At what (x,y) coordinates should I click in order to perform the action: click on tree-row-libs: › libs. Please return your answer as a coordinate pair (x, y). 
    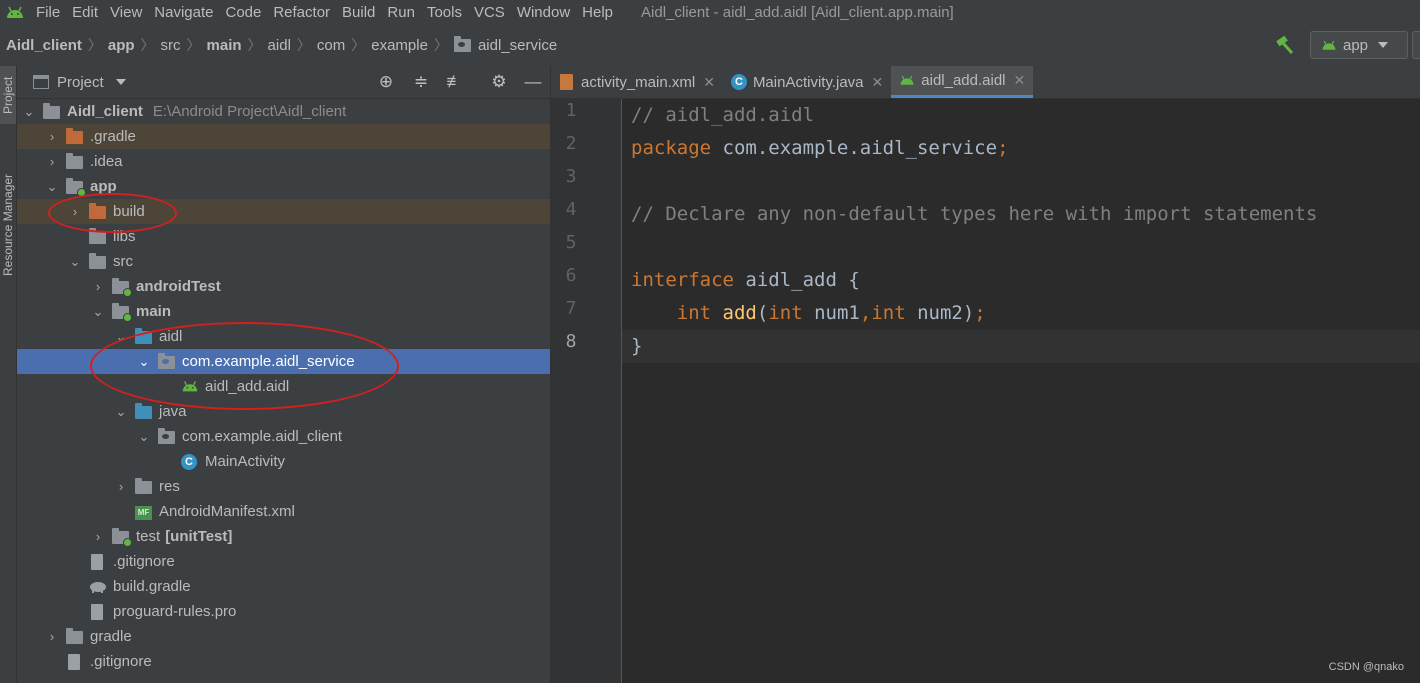
    Looking at the image, I should click on (283, 236).